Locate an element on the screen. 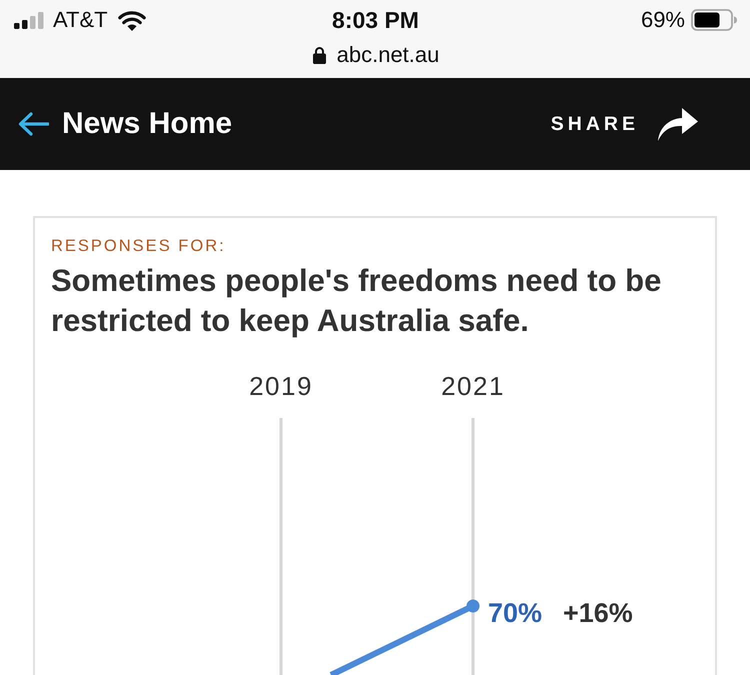 This screenshot has width=750, height=675. share-arrow-icon is located at coordinates (677, 124).